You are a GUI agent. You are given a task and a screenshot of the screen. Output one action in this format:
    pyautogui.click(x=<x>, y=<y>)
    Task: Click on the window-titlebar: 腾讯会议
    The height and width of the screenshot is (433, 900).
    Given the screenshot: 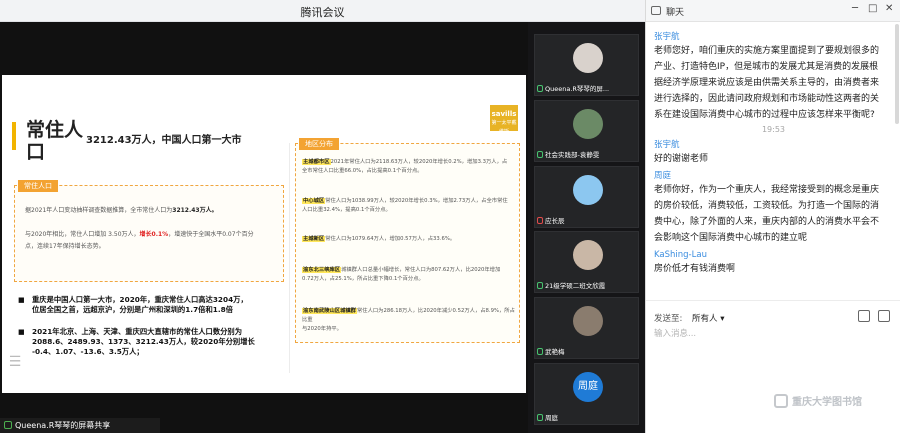 What is the action you would take?
    pyautogui.click(x=322, y=11)
    